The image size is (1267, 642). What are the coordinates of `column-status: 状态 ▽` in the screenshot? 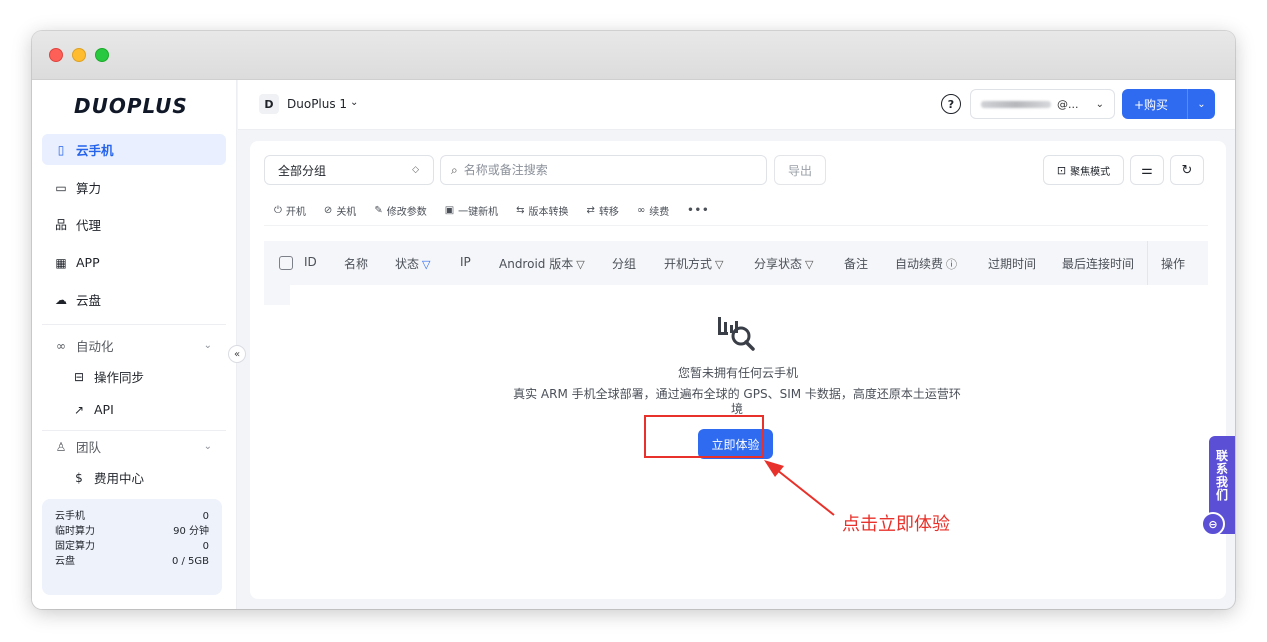 It's located at (412, 263).